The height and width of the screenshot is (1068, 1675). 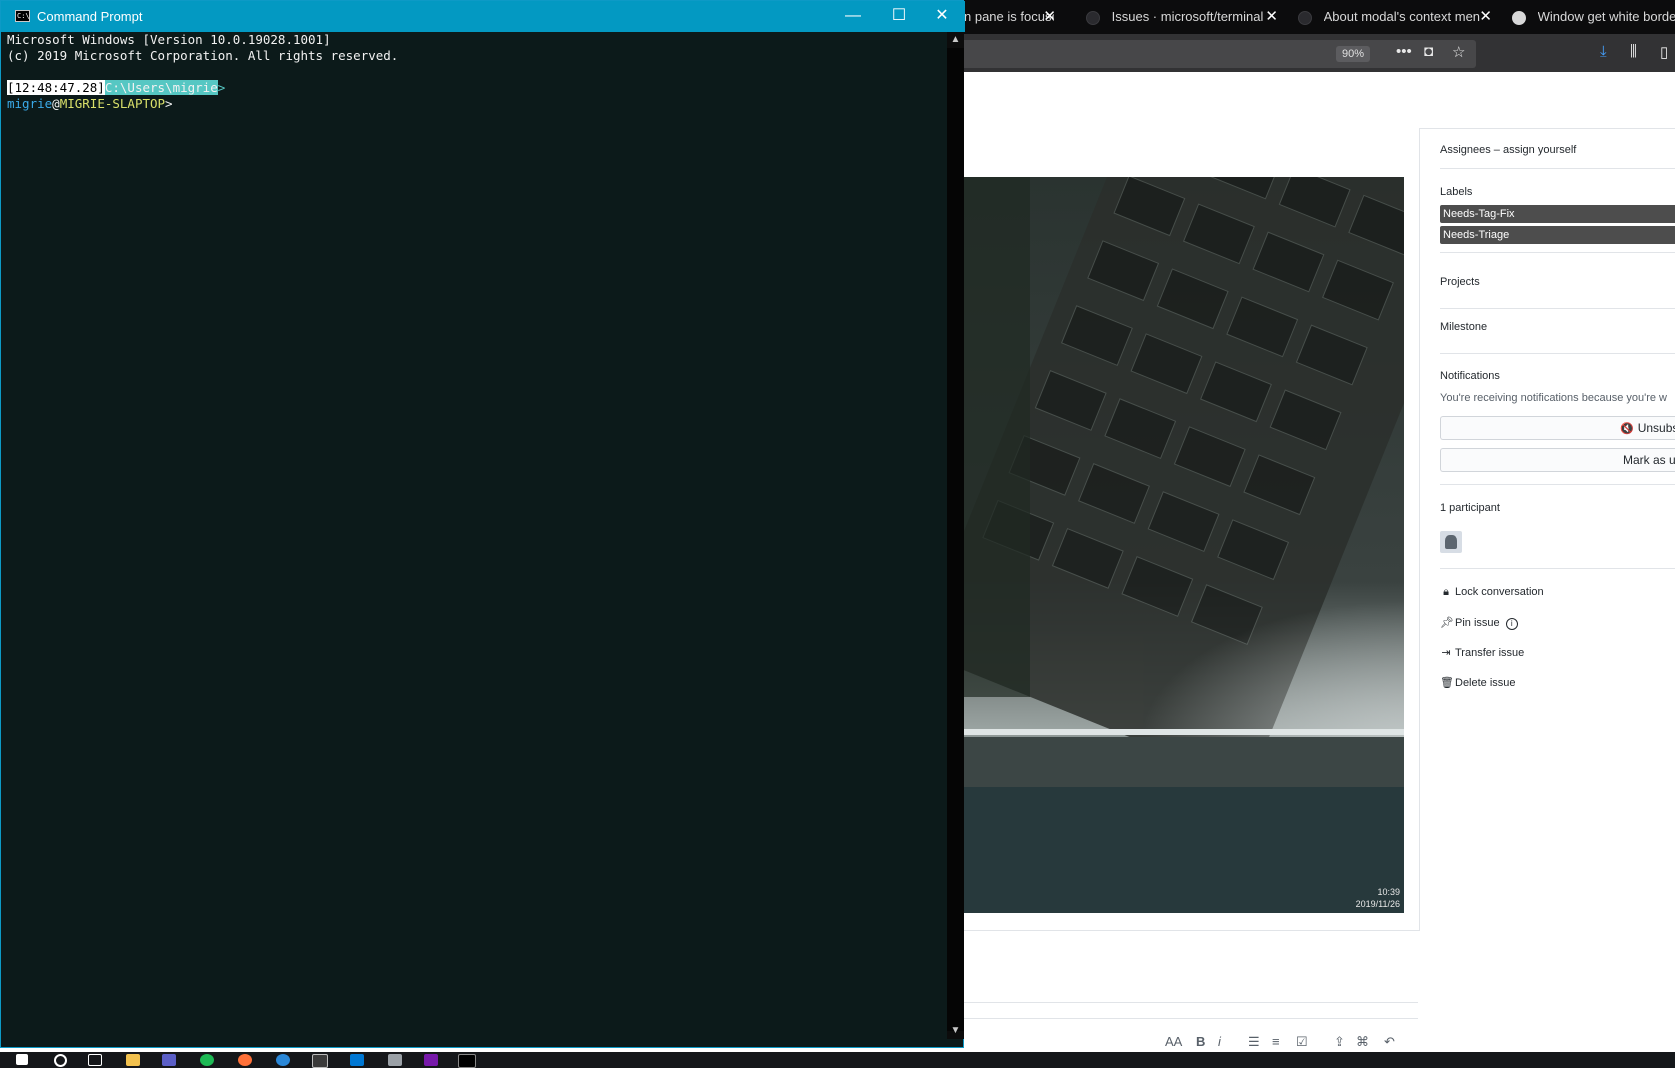 What do you see at coordinates (169, 1060) in the screenshot?
I see `teams-icon` at bounding box center [169, 1060].